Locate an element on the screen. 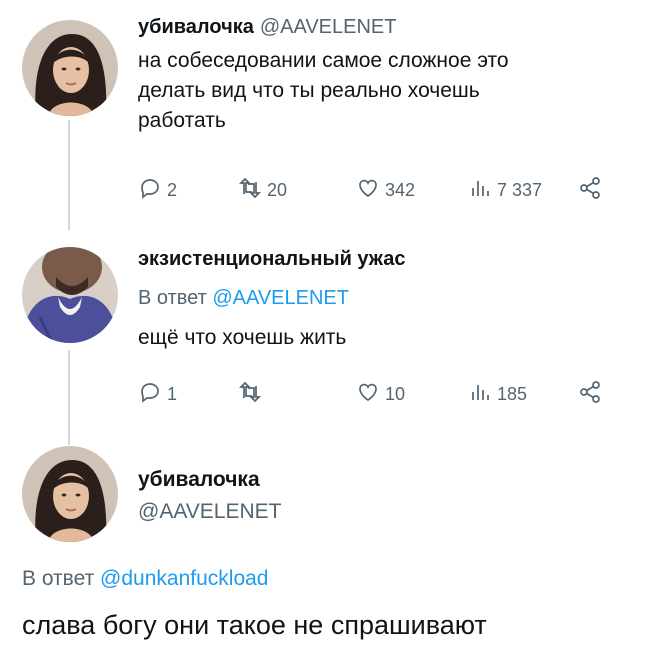 The height and width of the screenshot is (666, 650). reply-context: В ответ @dunkanfuckload is located at coordinates (145, 579).